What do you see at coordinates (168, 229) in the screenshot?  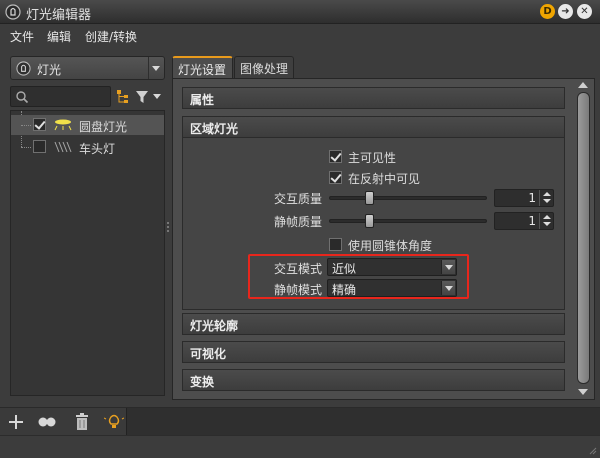 I see `splitter-handle` at bounding box center [168, 229].